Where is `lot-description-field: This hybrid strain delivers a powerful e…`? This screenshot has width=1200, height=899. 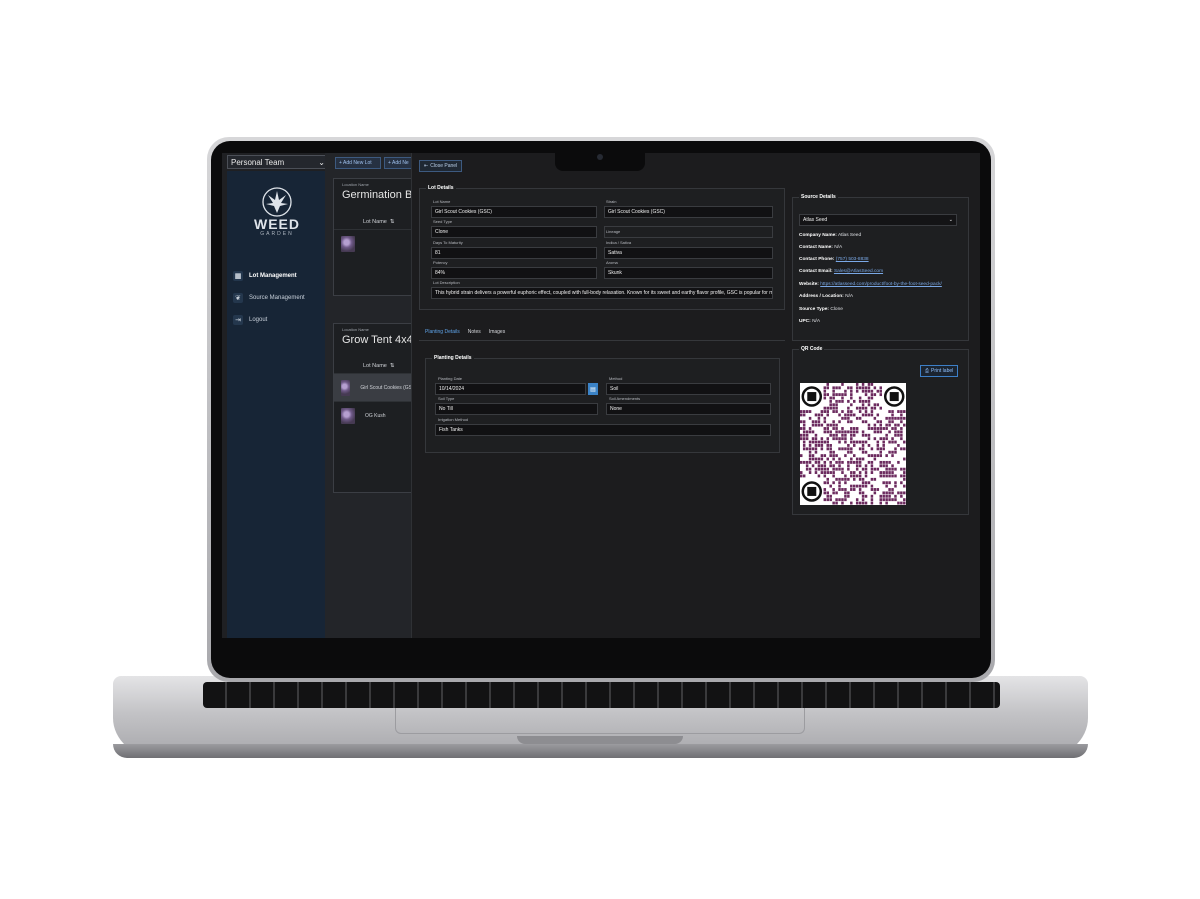 lot-description-field: This hybrid strain delivers a powerful e… is located at coordinates (602, 293).